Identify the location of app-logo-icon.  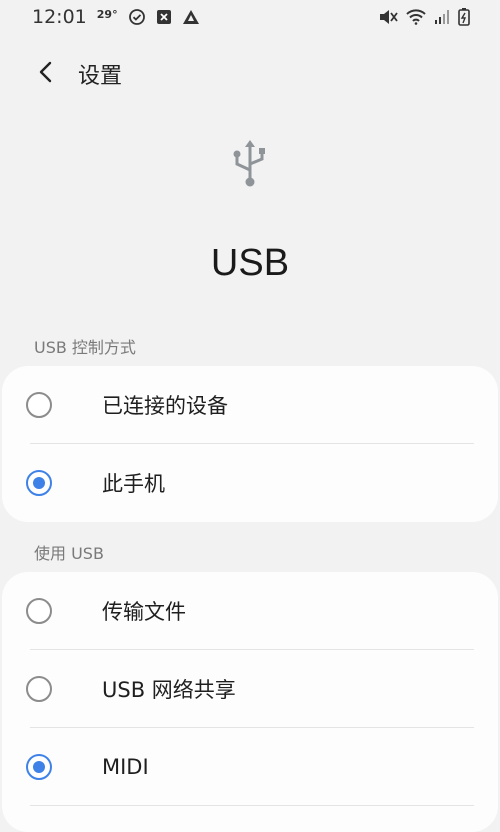
(191, 17).